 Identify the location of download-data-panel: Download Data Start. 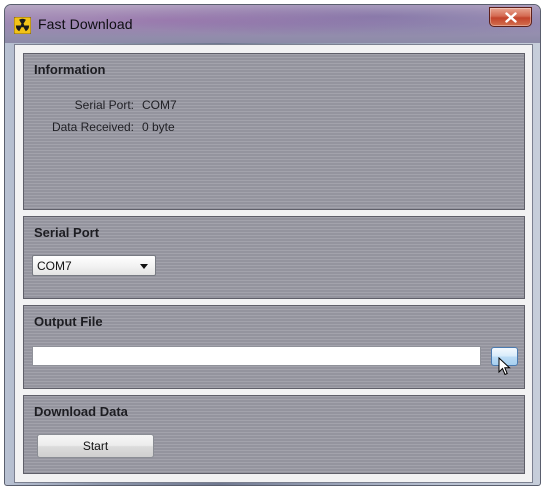
(274, 434).